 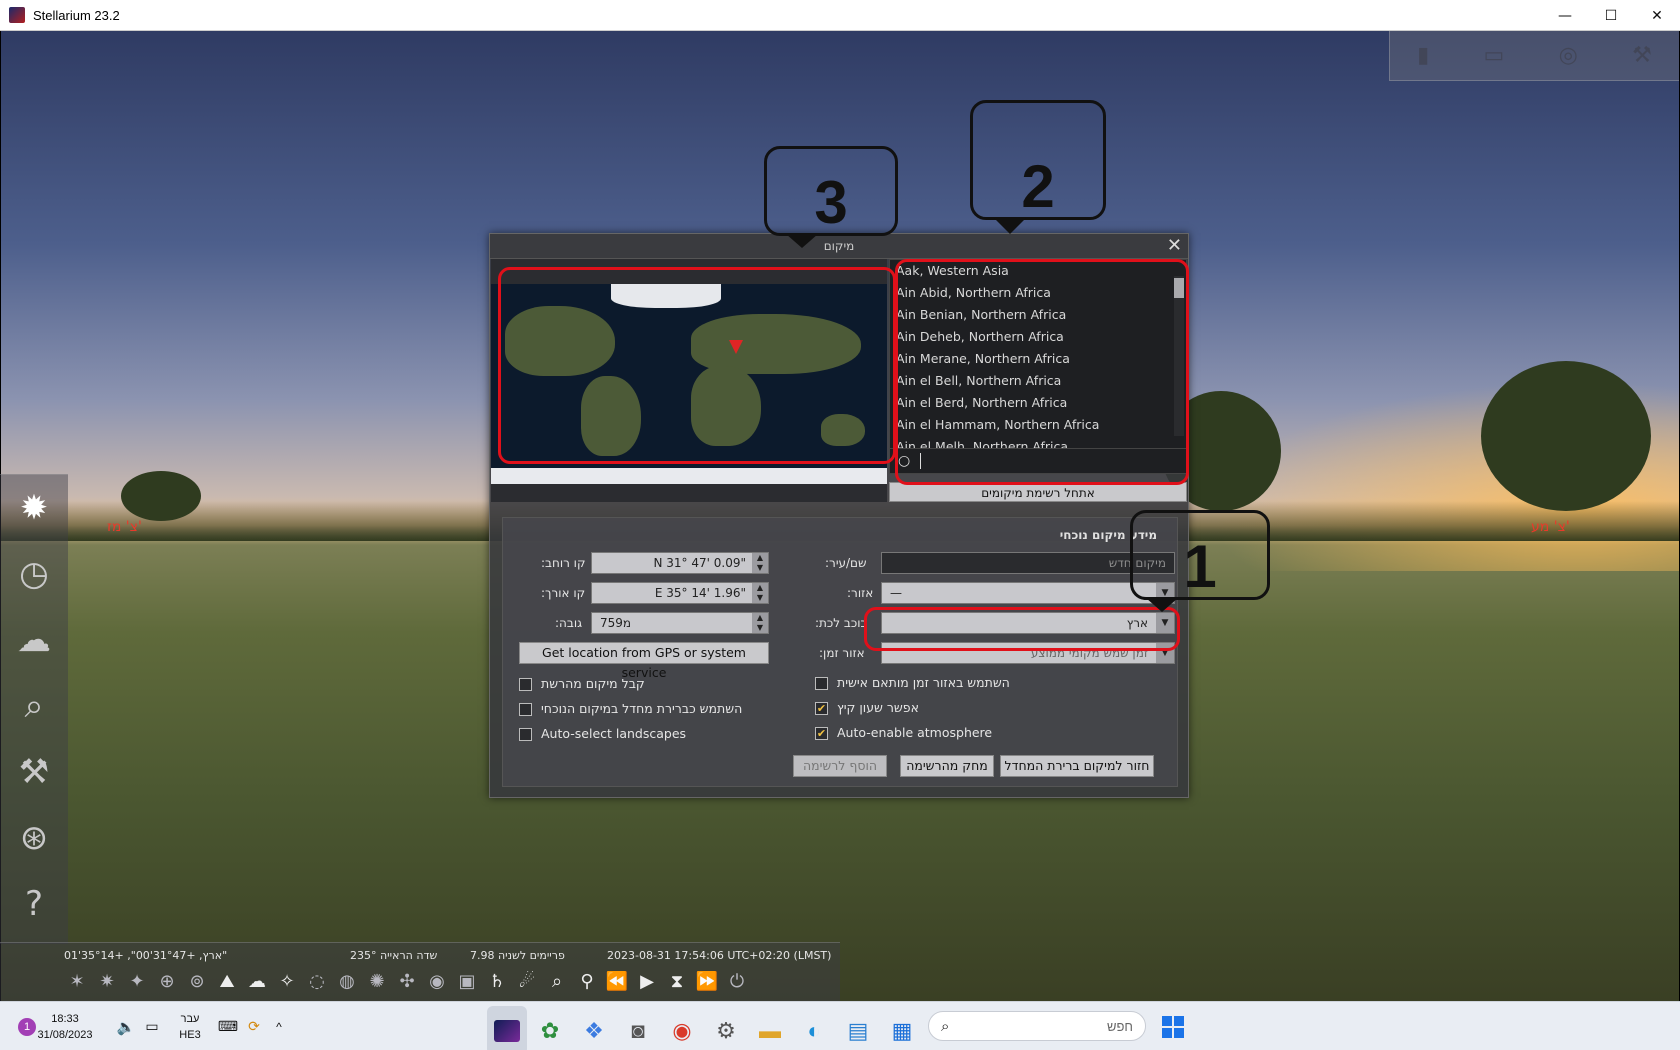 What do you see at coordinates (527, 981) in the screenshot?
I see `meteor-icon: ☄` at bounding box center [527, 981].